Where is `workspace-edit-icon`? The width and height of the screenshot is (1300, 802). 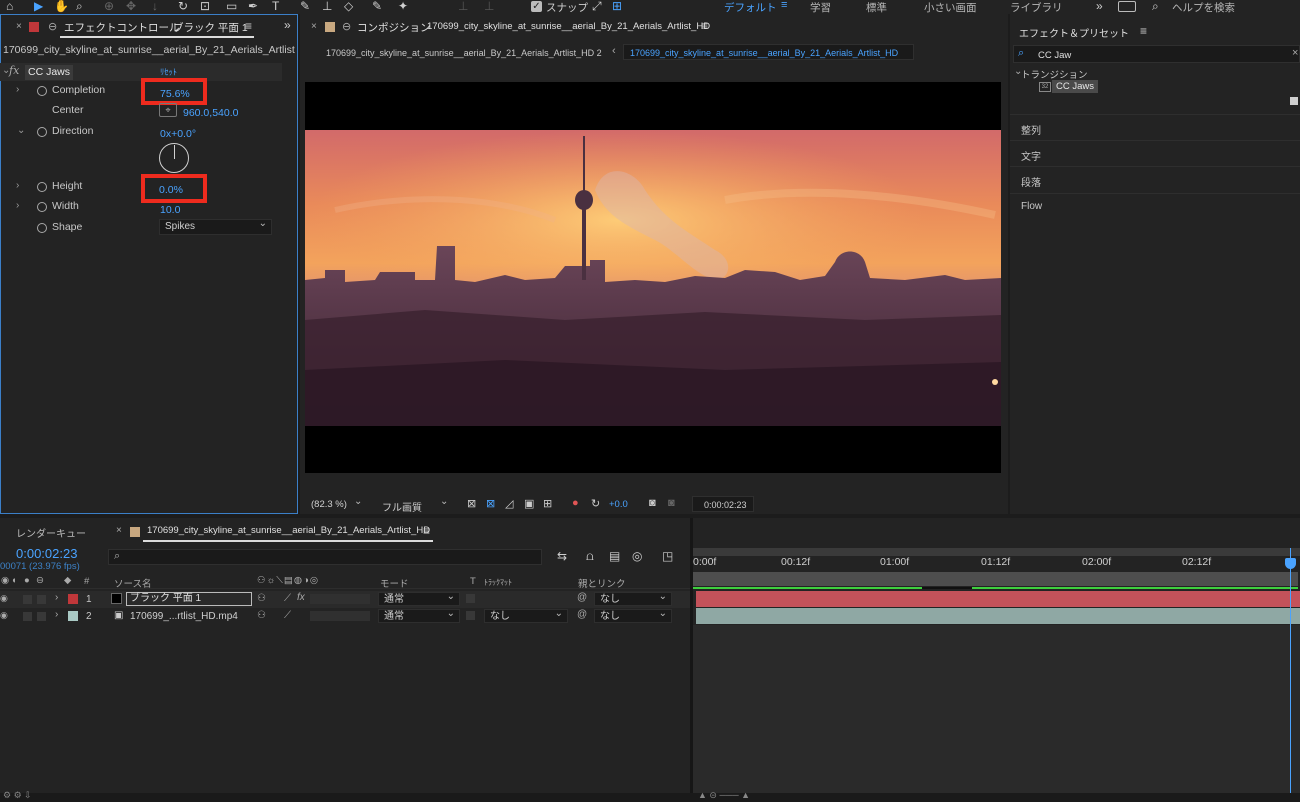 workspace-edit-icon is located at coordinates (1127, 6).